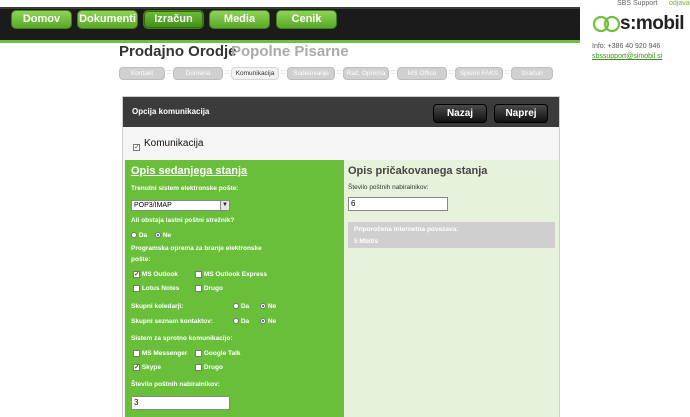 This screenshot has width=690, height=417. I want to click on nav-domov: Domov, so click(41, 19).